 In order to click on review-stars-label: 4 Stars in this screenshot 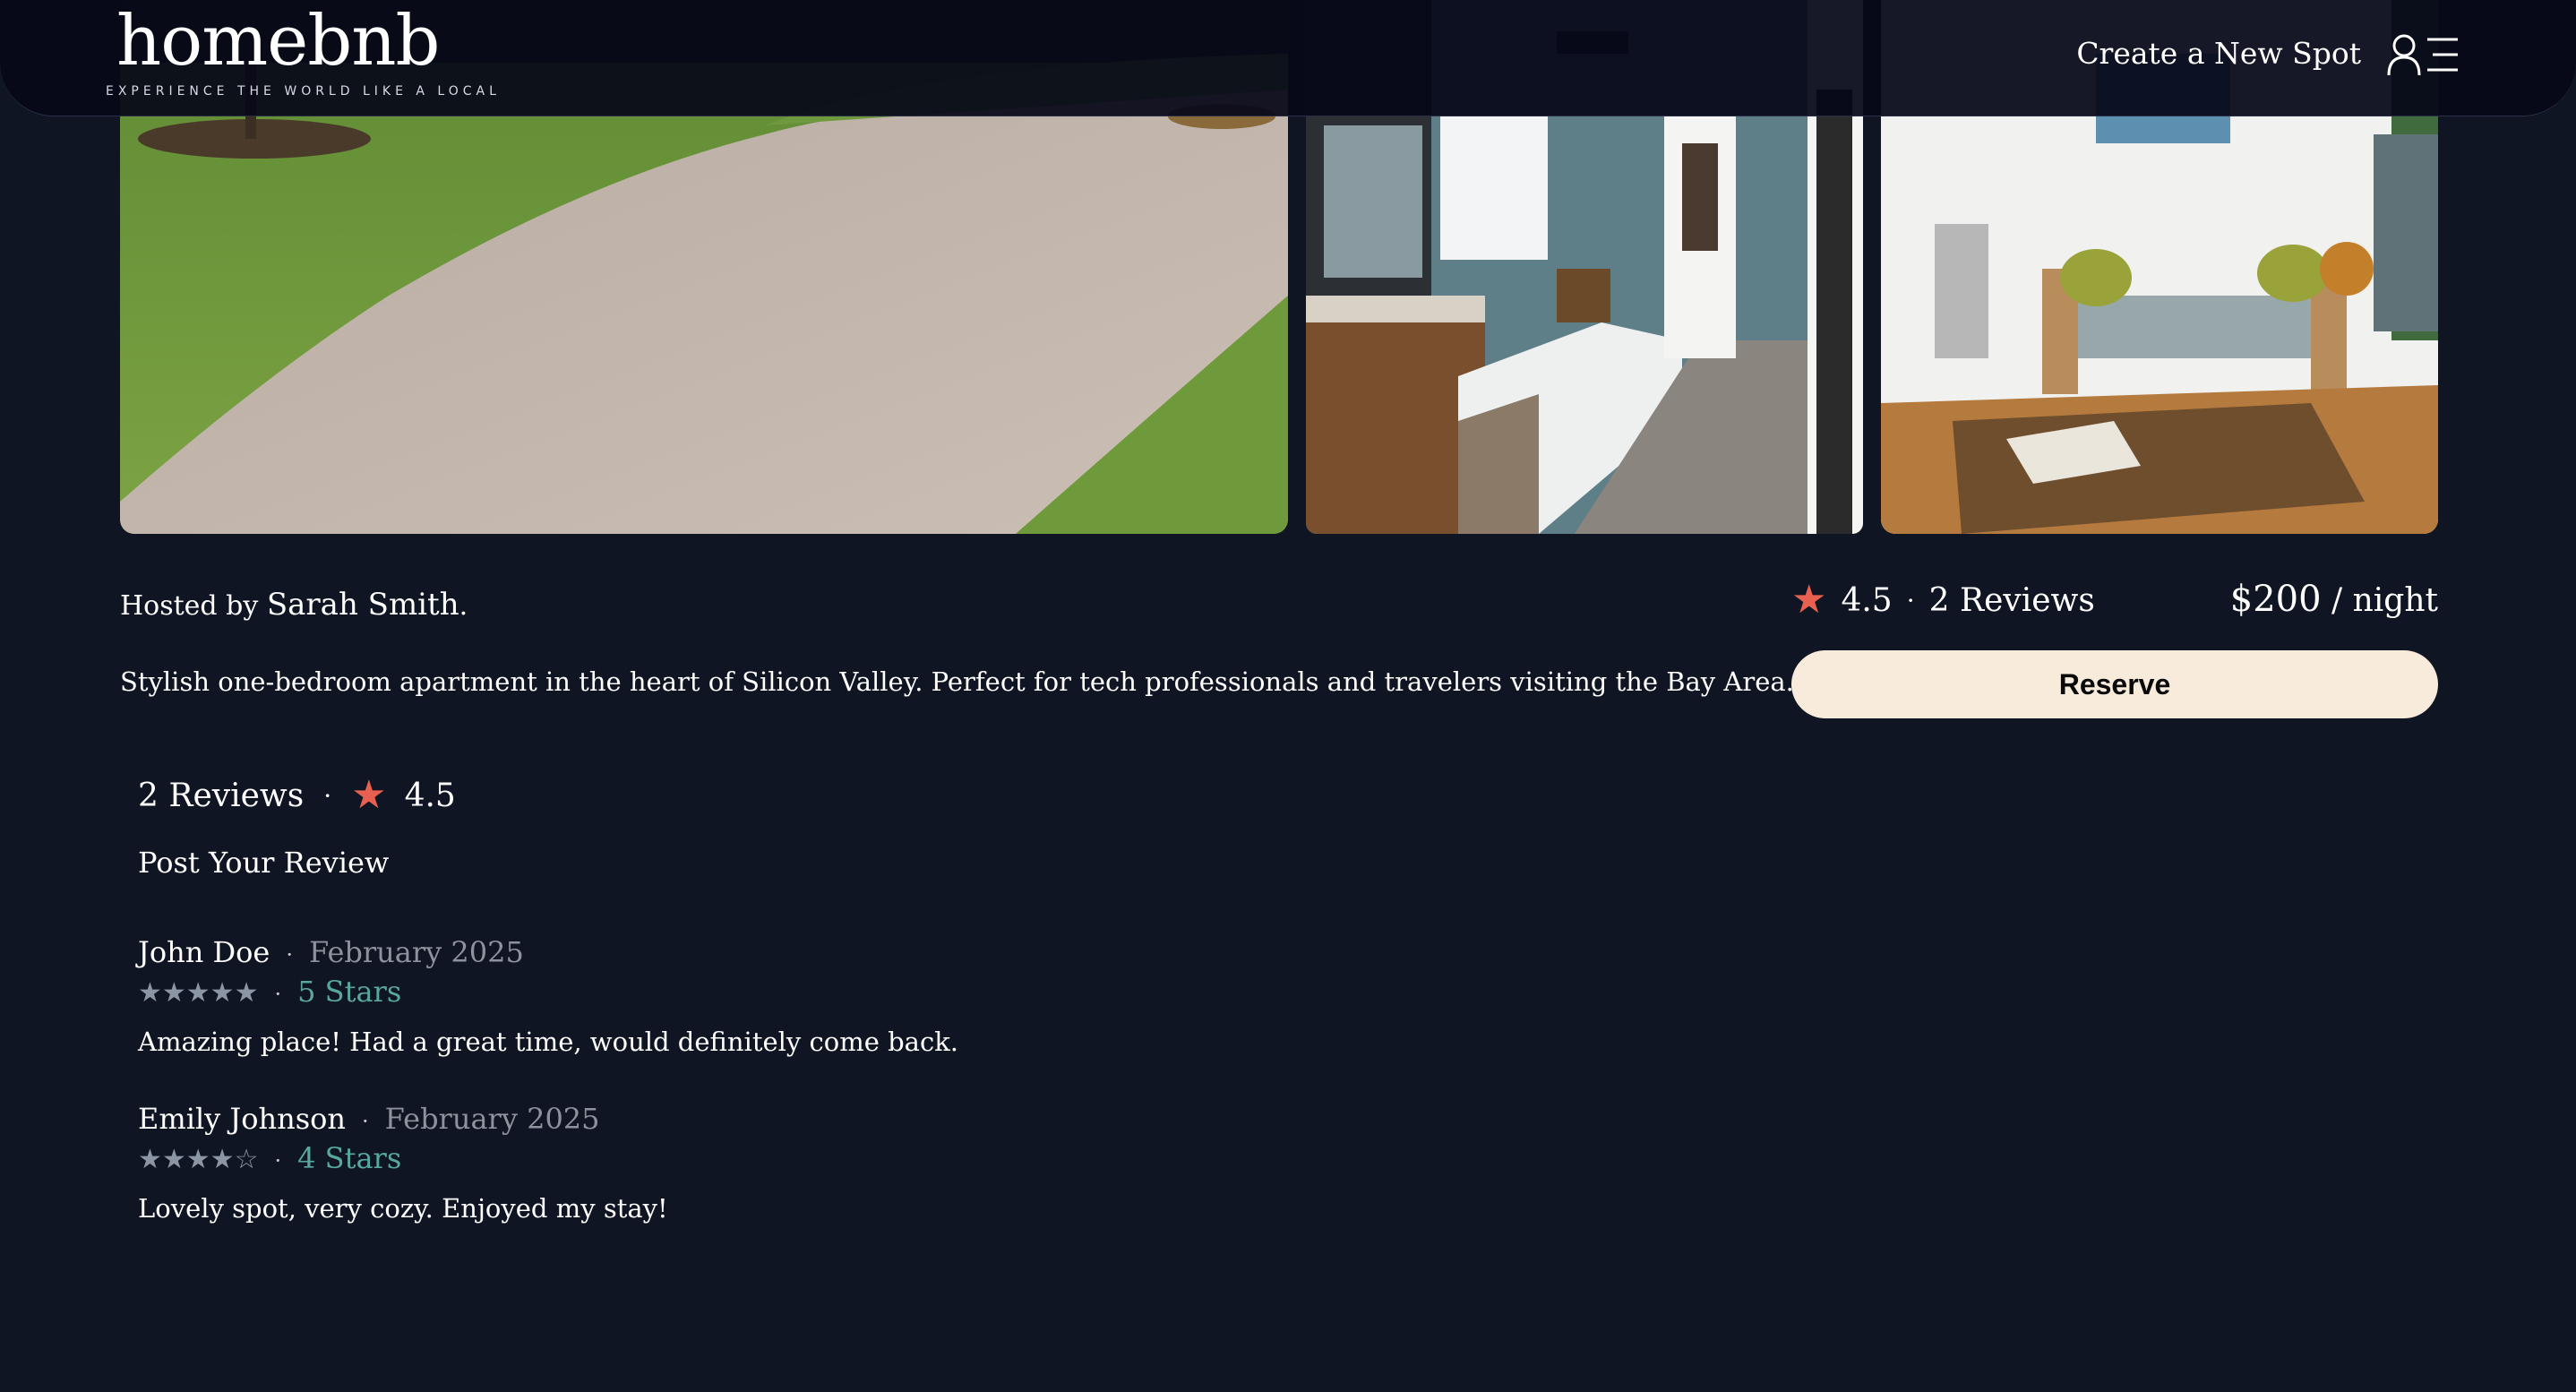, I will do `click(349, 1158)`.